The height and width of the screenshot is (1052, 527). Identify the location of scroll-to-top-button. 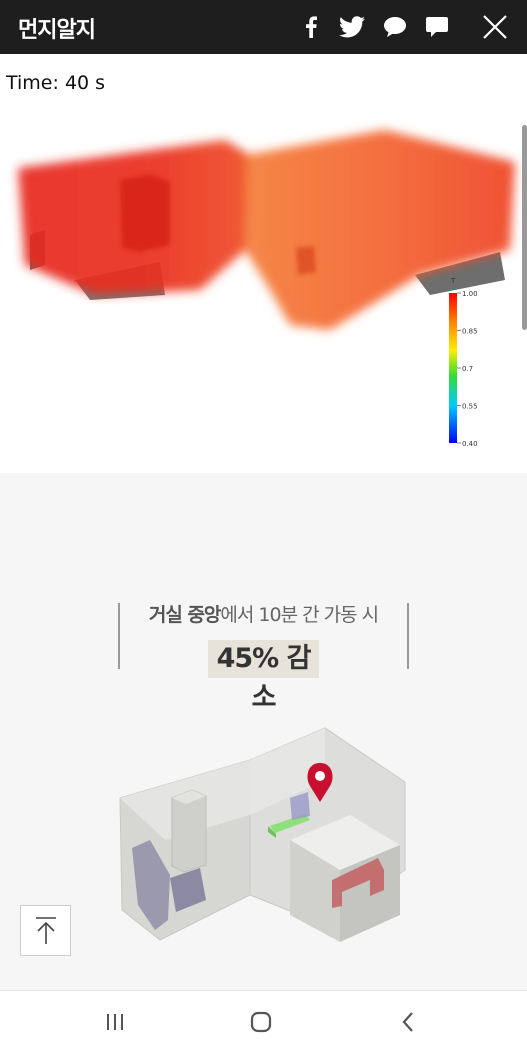
(45, 930).